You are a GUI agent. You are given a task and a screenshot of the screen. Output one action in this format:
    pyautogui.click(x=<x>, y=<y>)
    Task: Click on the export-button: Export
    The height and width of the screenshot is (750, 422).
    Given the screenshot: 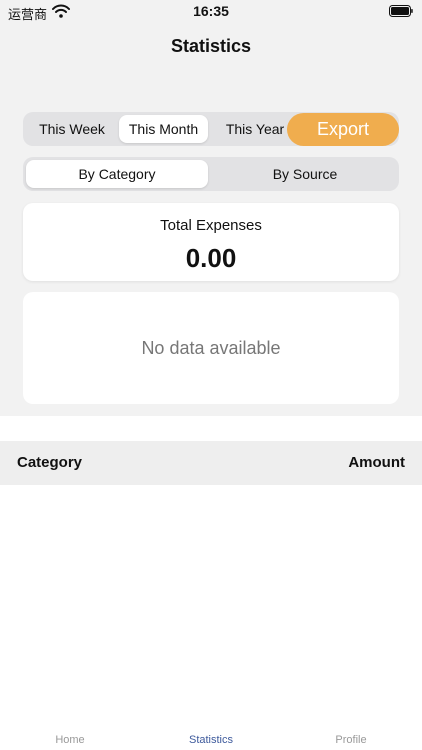 What is the action you would take?
    pyautogui.click(x=343, y=129)
    